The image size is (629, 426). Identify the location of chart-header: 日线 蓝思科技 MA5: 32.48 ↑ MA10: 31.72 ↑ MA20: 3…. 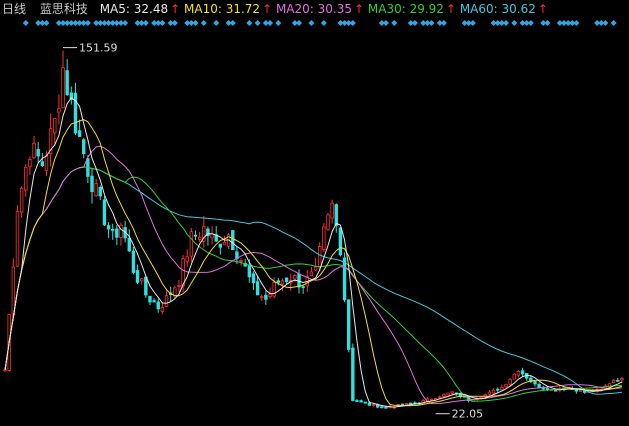
(275, 9).